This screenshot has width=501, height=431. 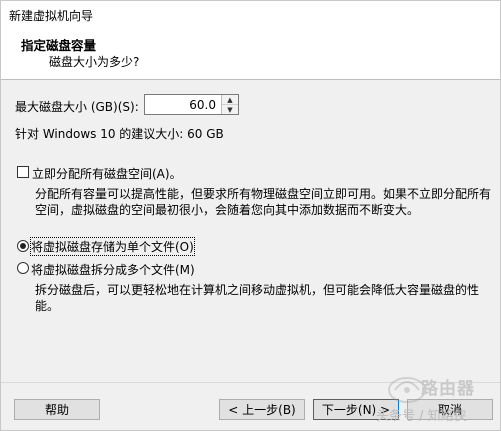 What do you see at coordinates (262, 409) in the screenshot?
I see `back-button: < 上一步(B)` at bounding box center [262, 409].